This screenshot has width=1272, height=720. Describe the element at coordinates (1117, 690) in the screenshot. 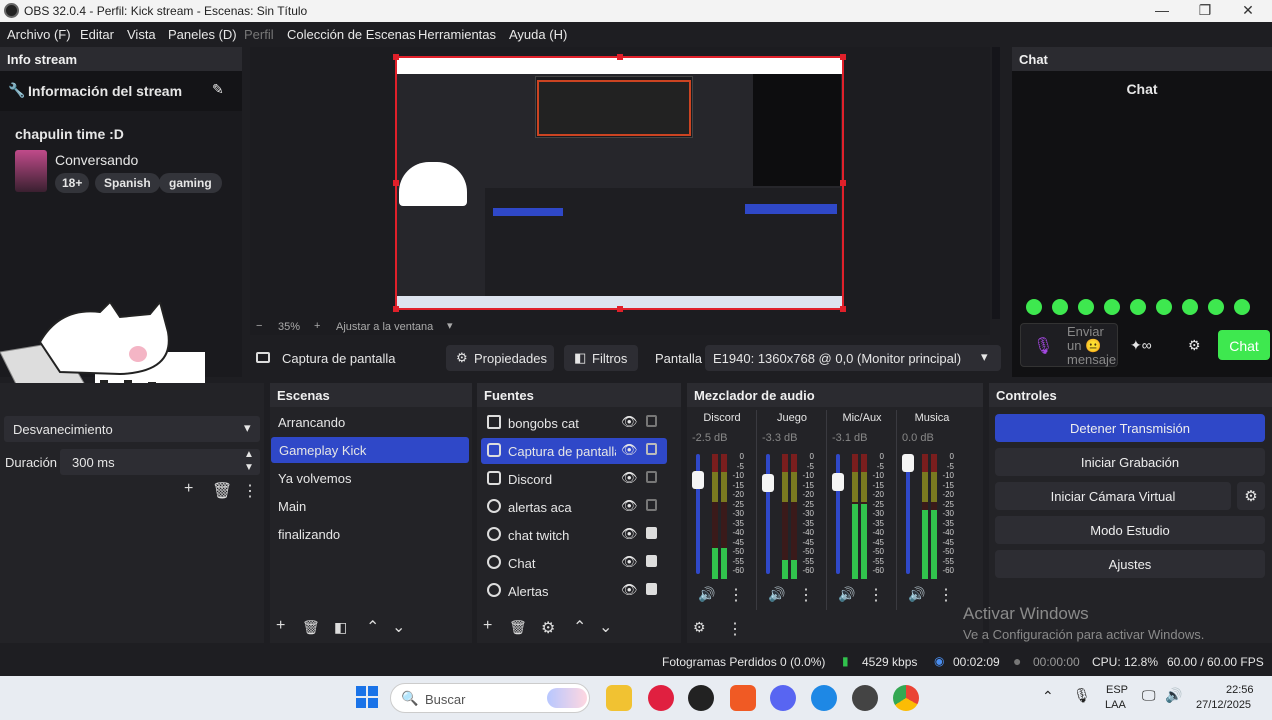

I see `language-code: ESP` at that location.